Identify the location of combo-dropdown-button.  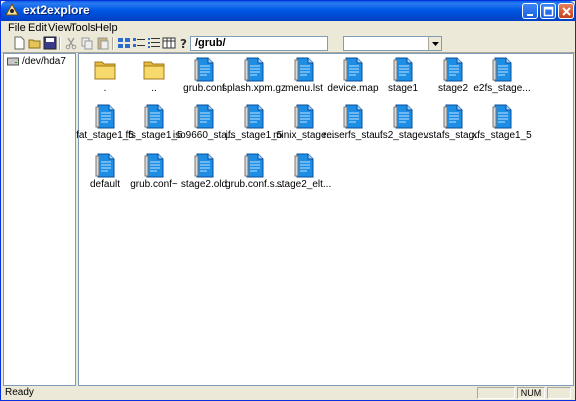
(434, 43).